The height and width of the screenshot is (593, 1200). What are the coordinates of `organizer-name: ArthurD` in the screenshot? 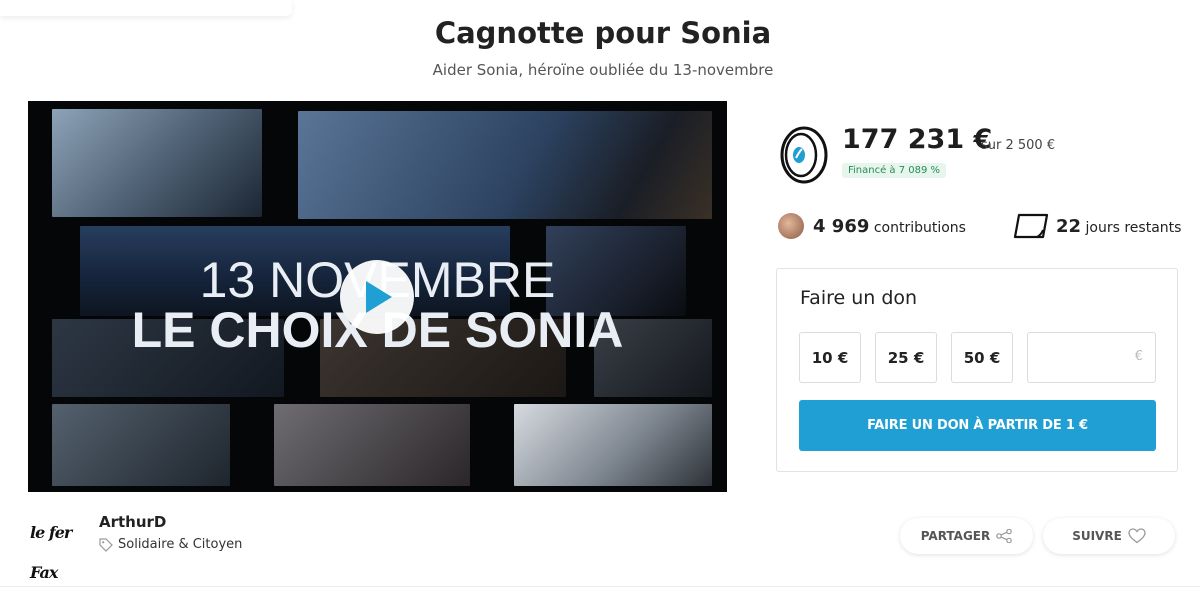 It's located at (132, 522).